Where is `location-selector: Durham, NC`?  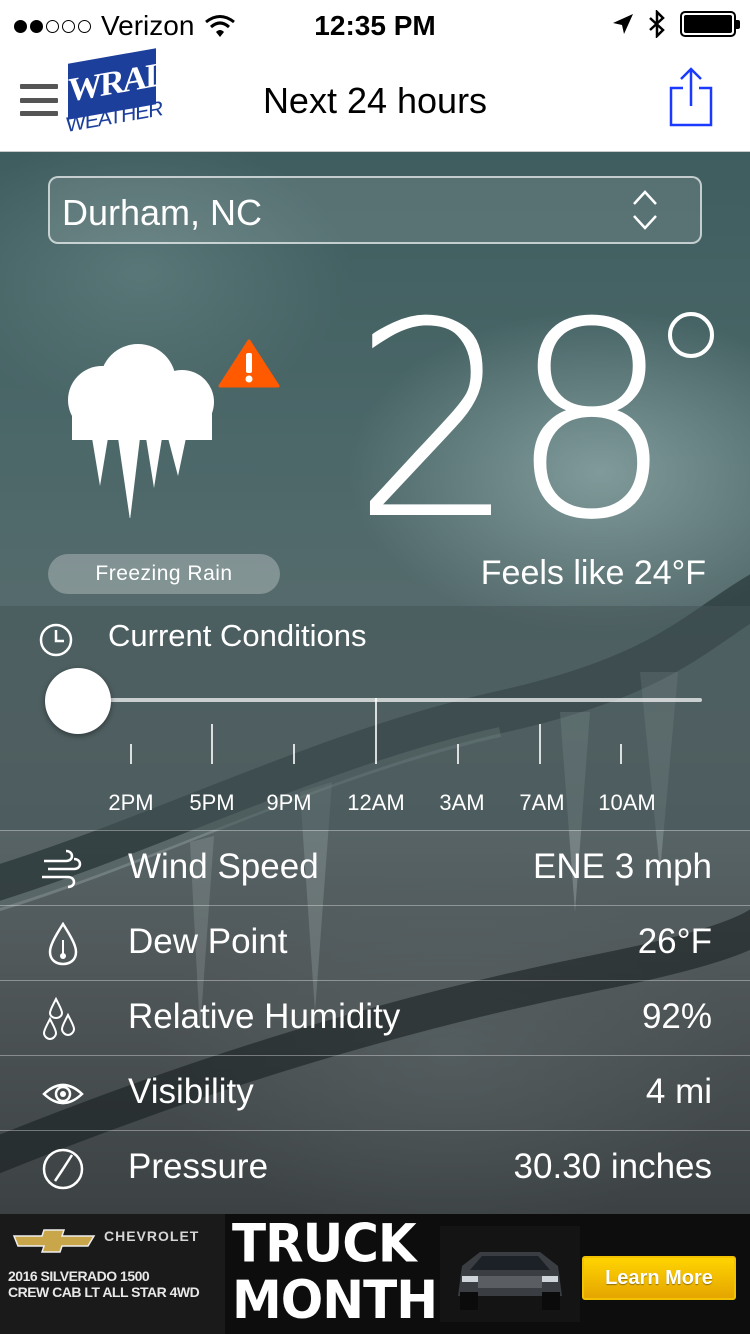
location-selector: Durham, NC is located at coordinates (375, 210).